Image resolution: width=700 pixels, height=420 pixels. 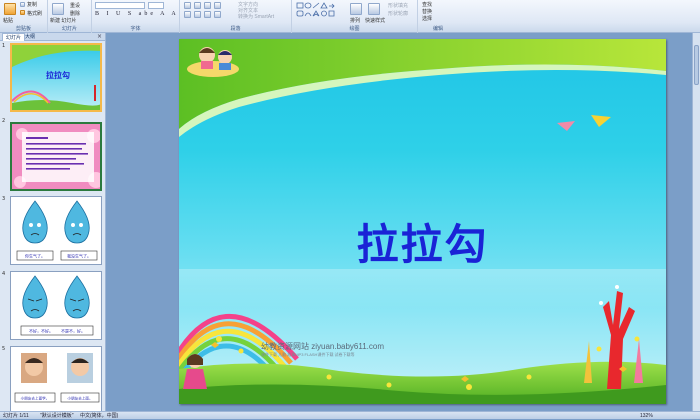 What do you see at coordinates (398, 5) in the screenshot?
I see `shape-fill-button: 形状填充` at bounding box center [398, 5].